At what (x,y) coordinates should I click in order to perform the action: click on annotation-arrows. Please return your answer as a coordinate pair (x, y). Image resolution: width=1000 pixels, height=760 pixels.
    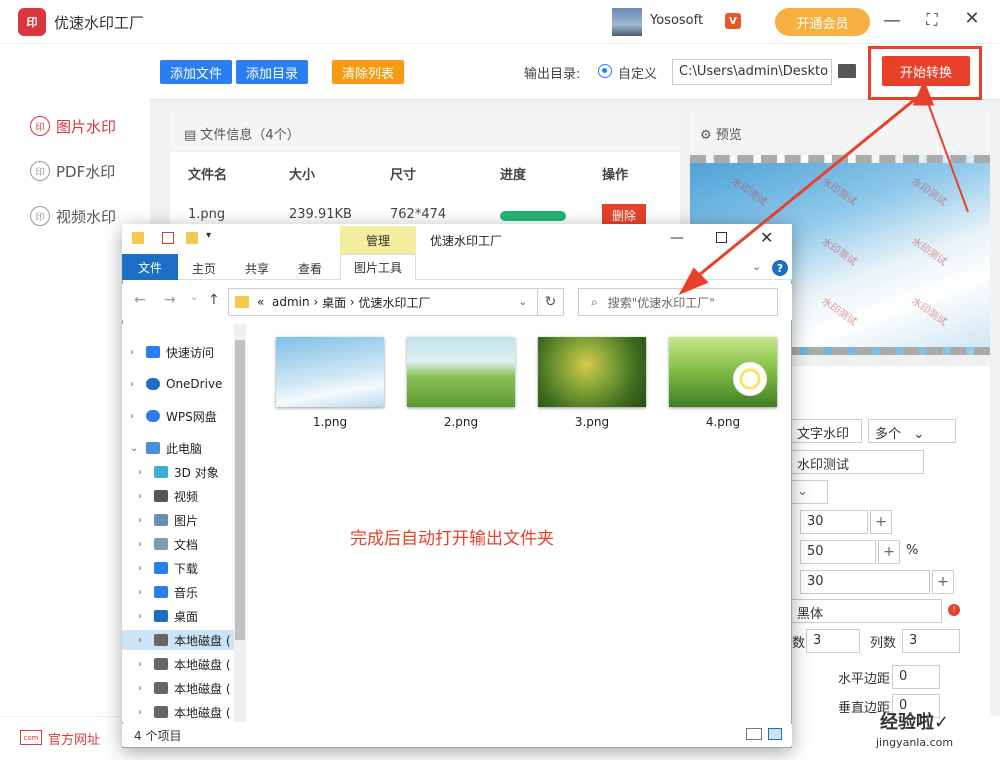
    Looking at the image, I should click on (823, 188).